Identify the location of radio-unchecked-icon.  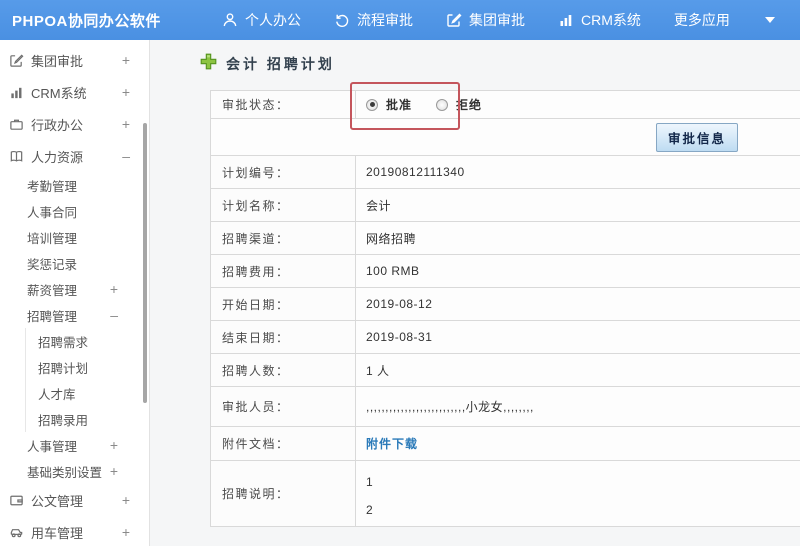
(442, 104).